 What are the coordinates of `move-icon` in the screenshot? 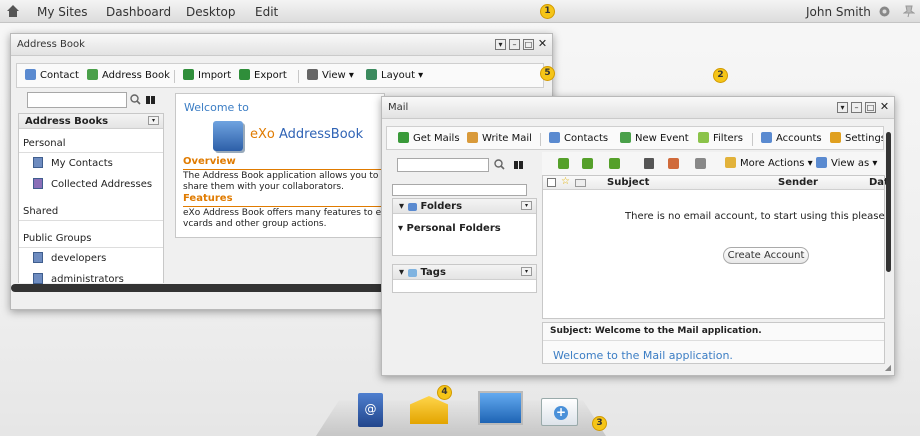 It's located at (563, 163).